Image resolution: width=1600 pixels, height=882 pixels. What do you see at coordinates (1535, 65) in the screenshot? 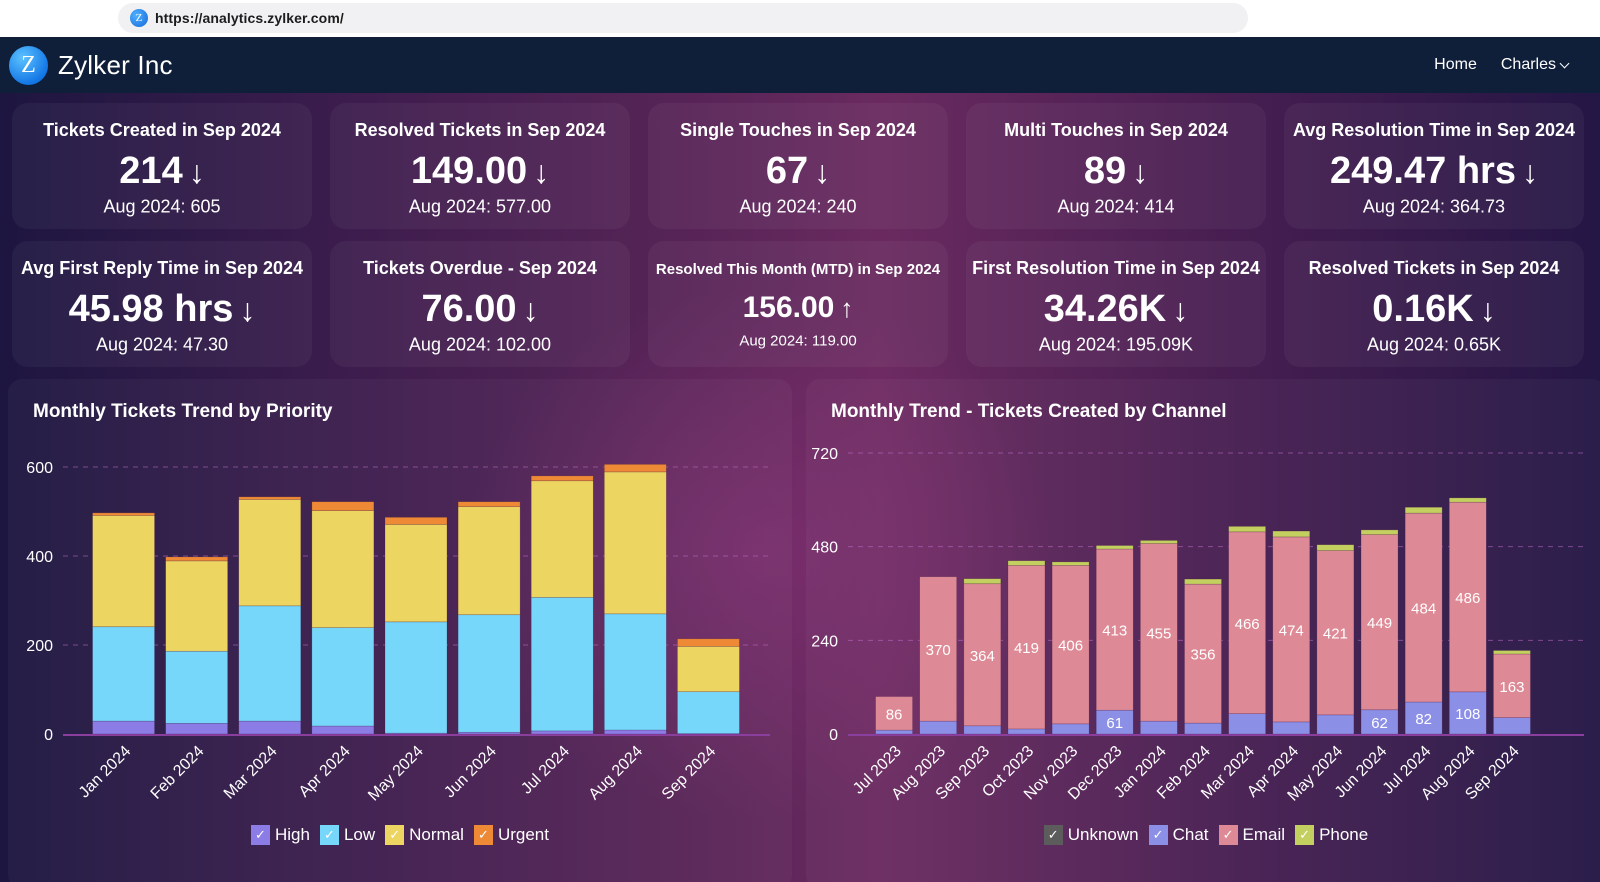
I see `user-menu: Charles` at bounding box center [1535, 65].